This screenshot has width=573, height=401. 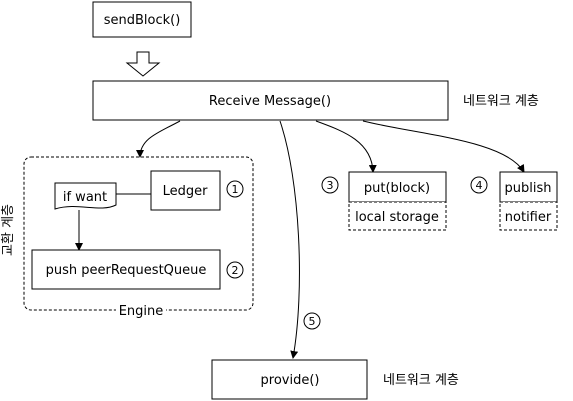 I want to click on marker-5-label: 5, so click(x=312, y=321).